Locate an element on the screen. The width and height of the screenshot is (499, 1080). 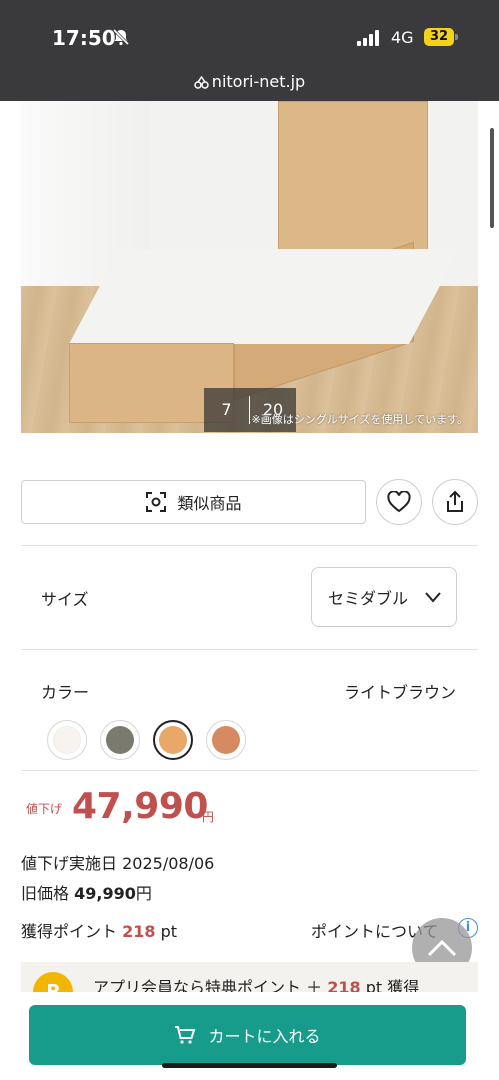
image-caption: ※画像はシングルサイズを使用しています。 is located at coordinates (359, 419).